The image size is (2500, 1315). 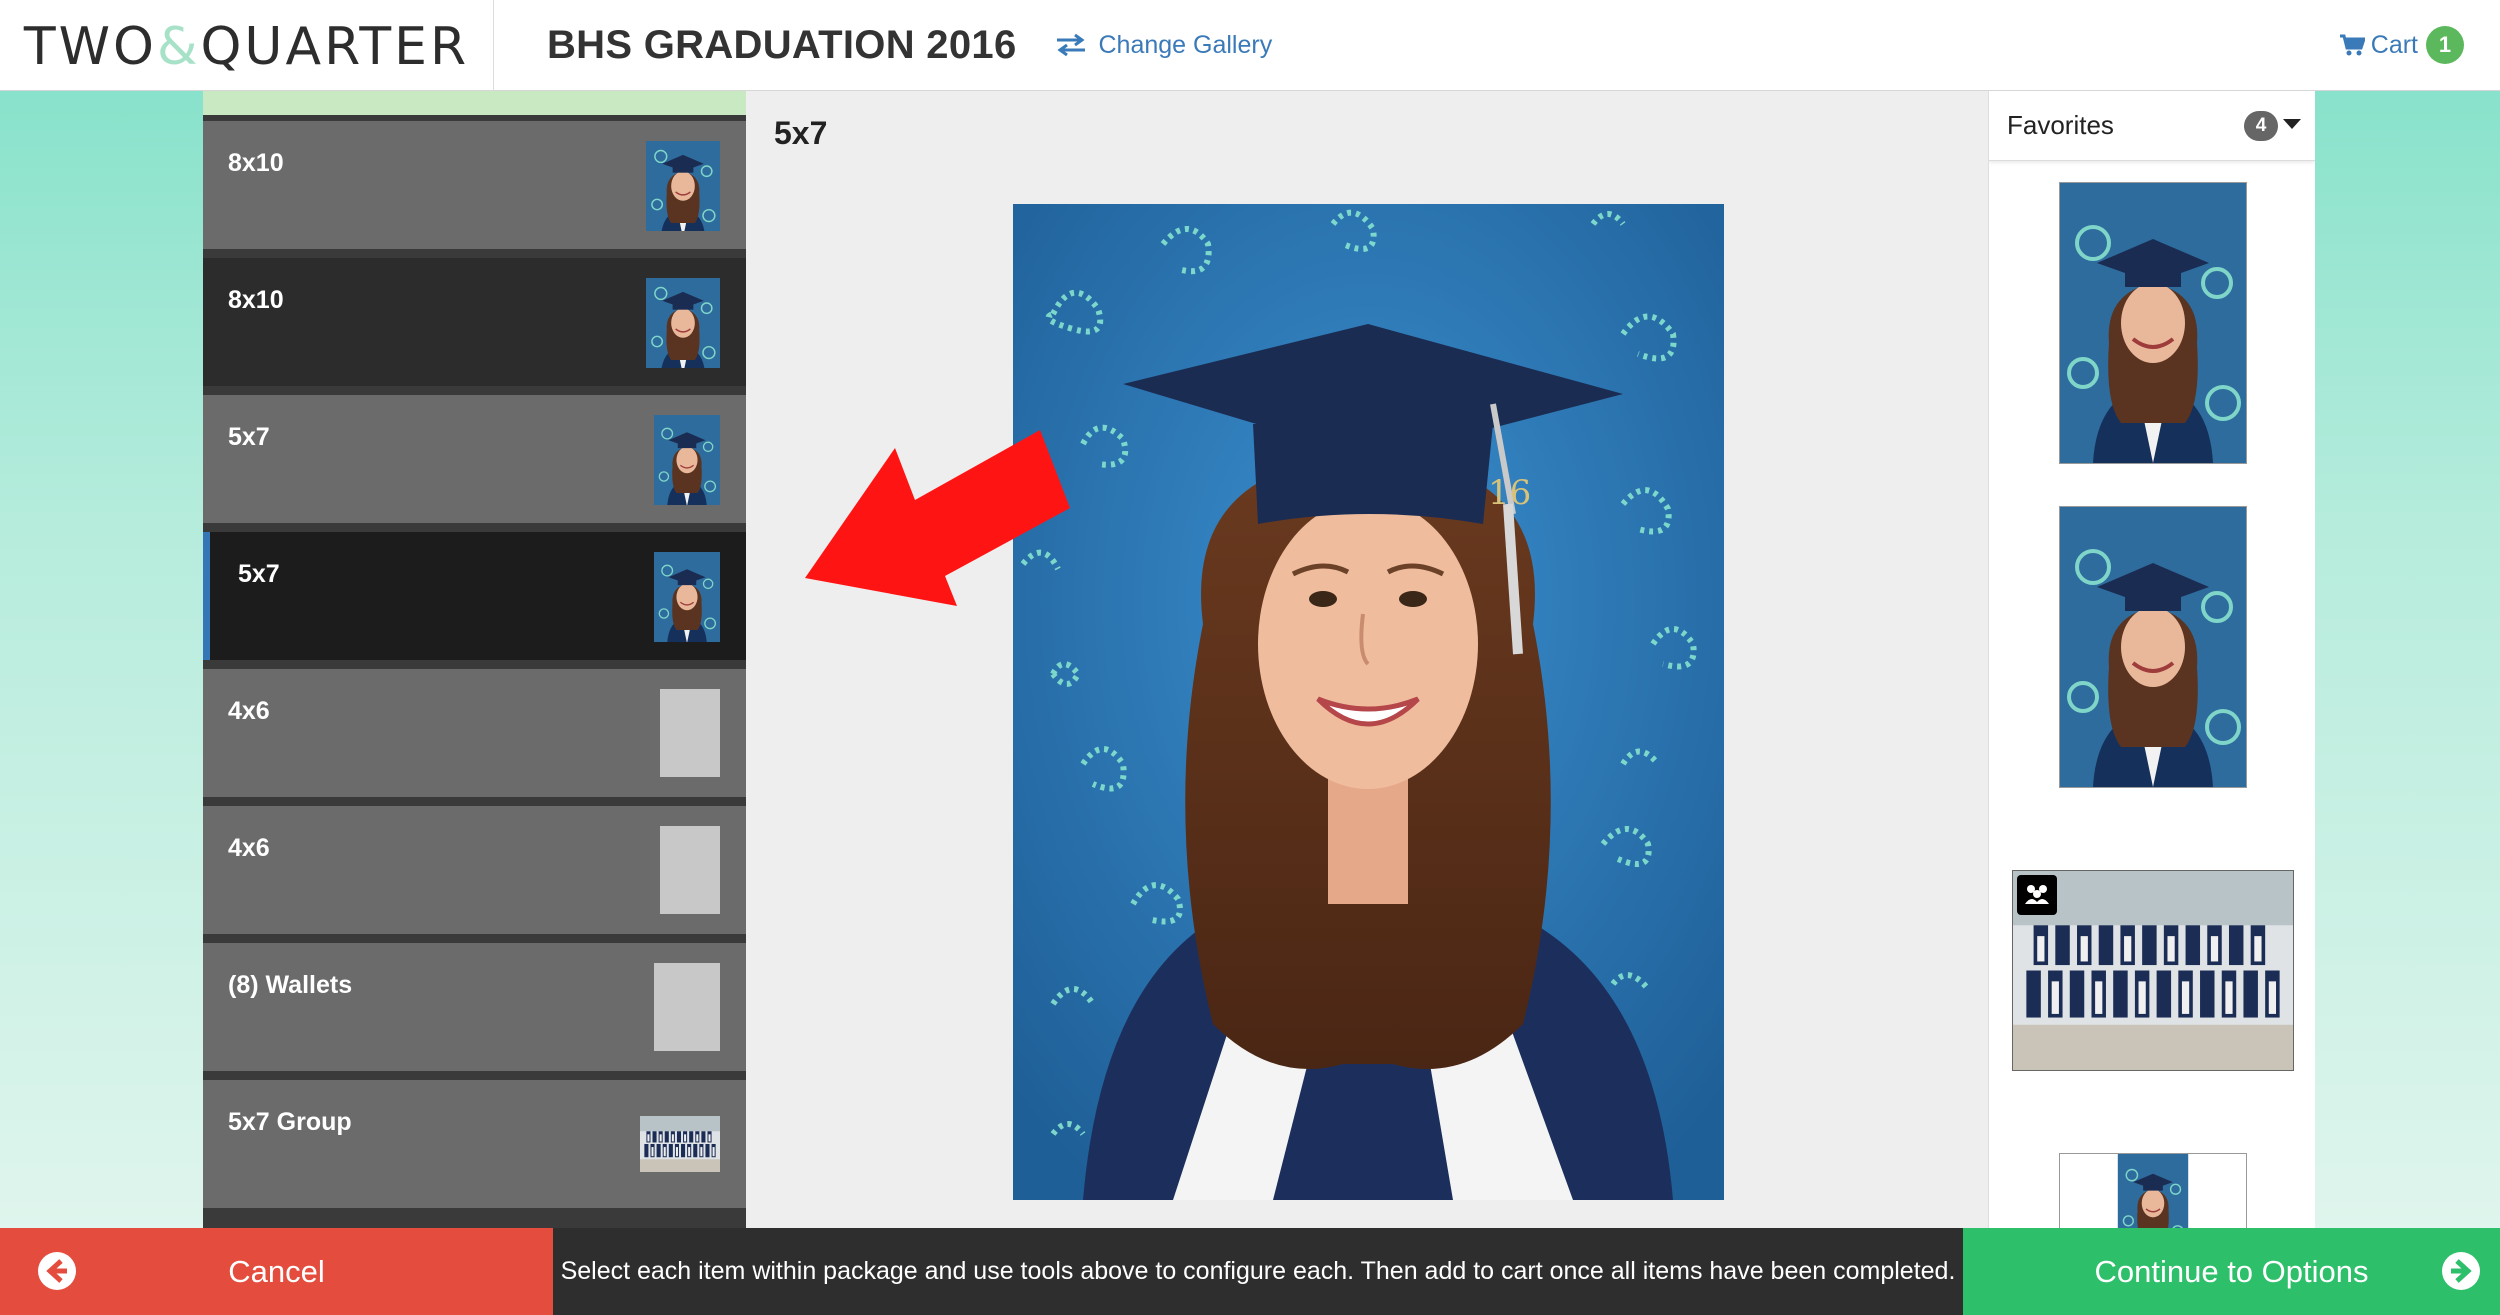 I want to click on cart-button: Cart 1, so click(x=2401, y=45).